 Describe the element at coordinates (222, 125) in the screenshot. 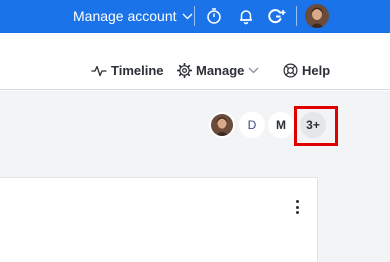

I see `collaborator-avatar` at that location.